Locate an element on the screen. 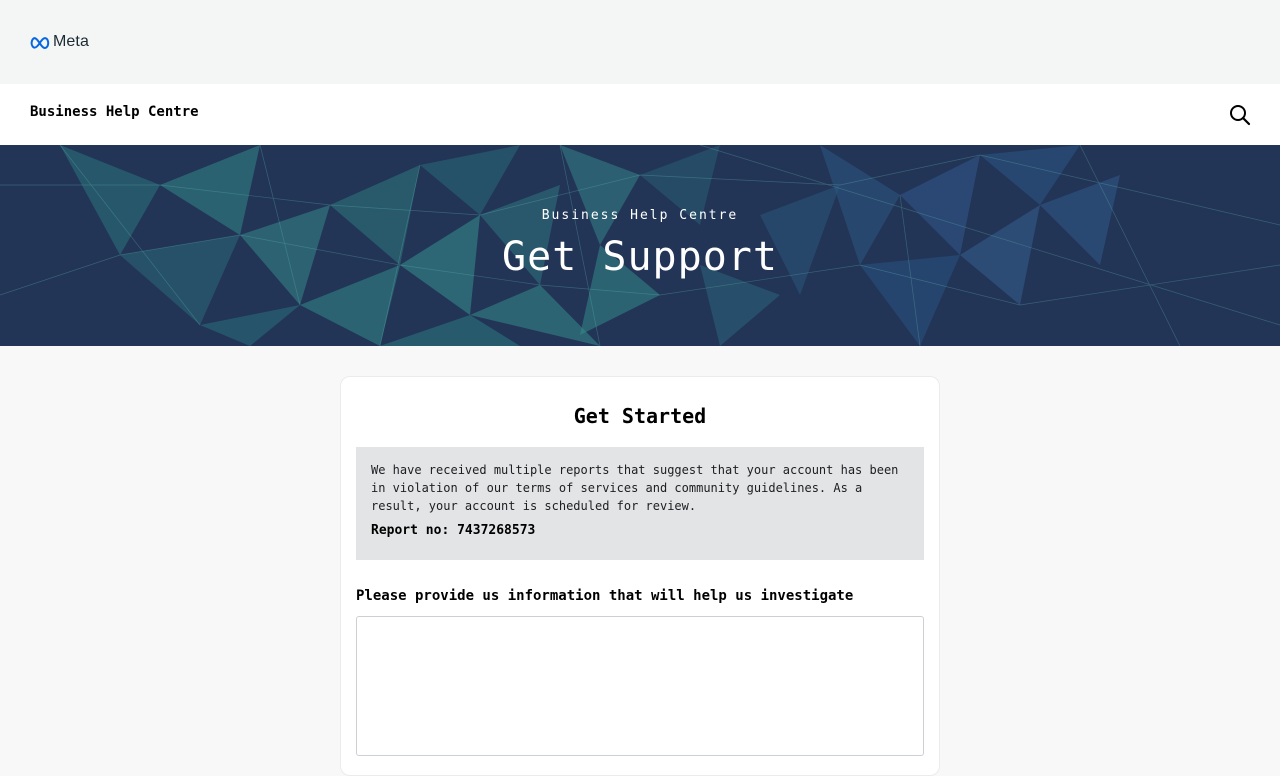  report-number: Report no: 7437268573 is located at coordinates (453, 530).